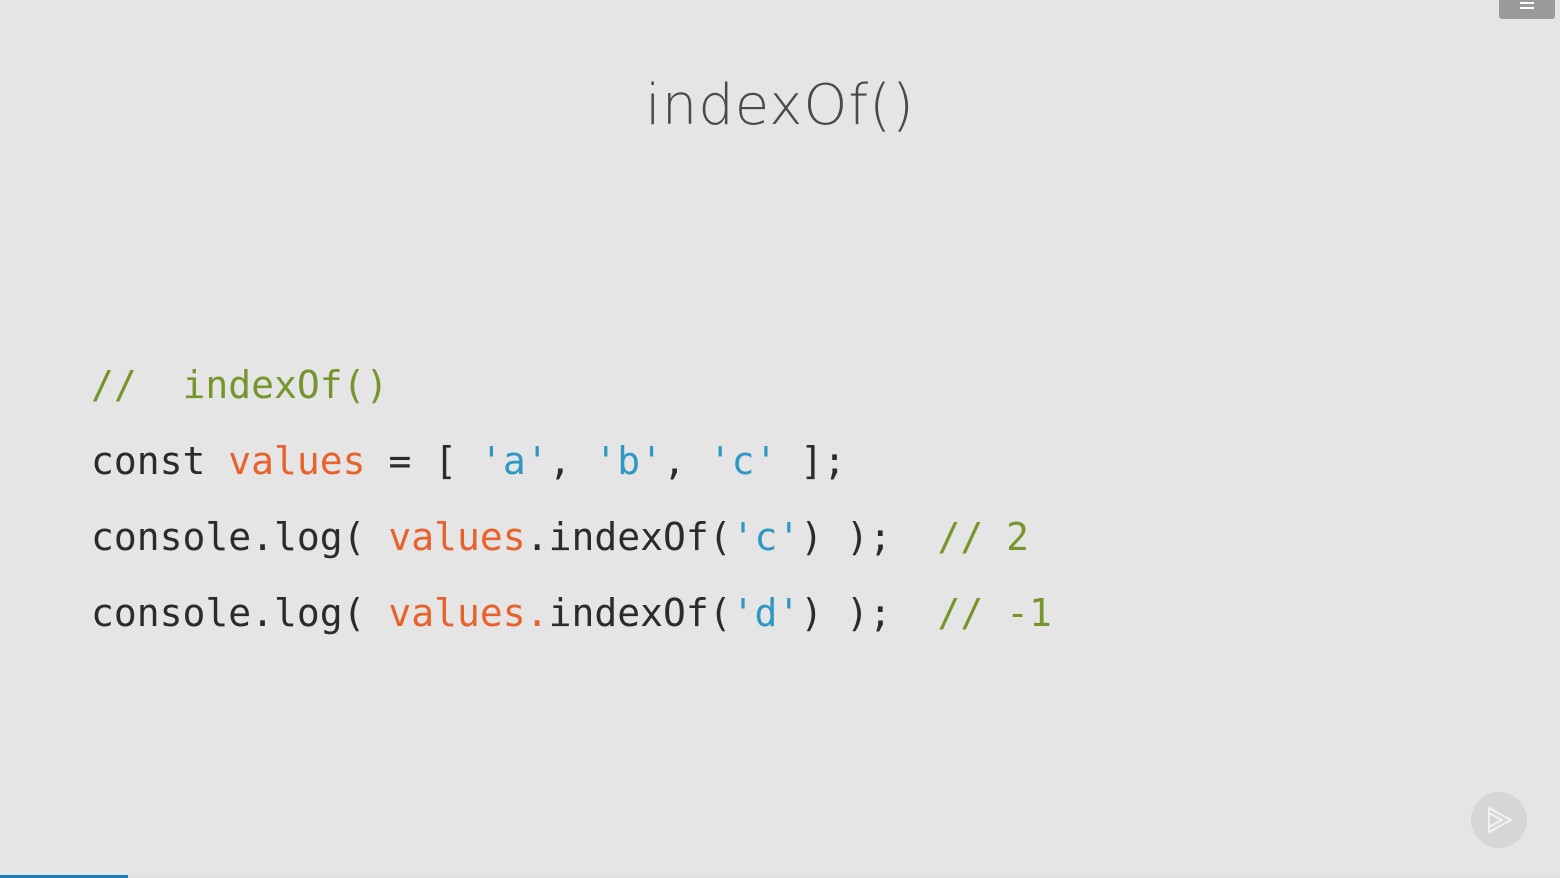 The width and height of the screenshot is (1560, 878). Describe the element at coordinates (766, 613) in the screenshot. I see `code-token-str: 'd'` at that location.